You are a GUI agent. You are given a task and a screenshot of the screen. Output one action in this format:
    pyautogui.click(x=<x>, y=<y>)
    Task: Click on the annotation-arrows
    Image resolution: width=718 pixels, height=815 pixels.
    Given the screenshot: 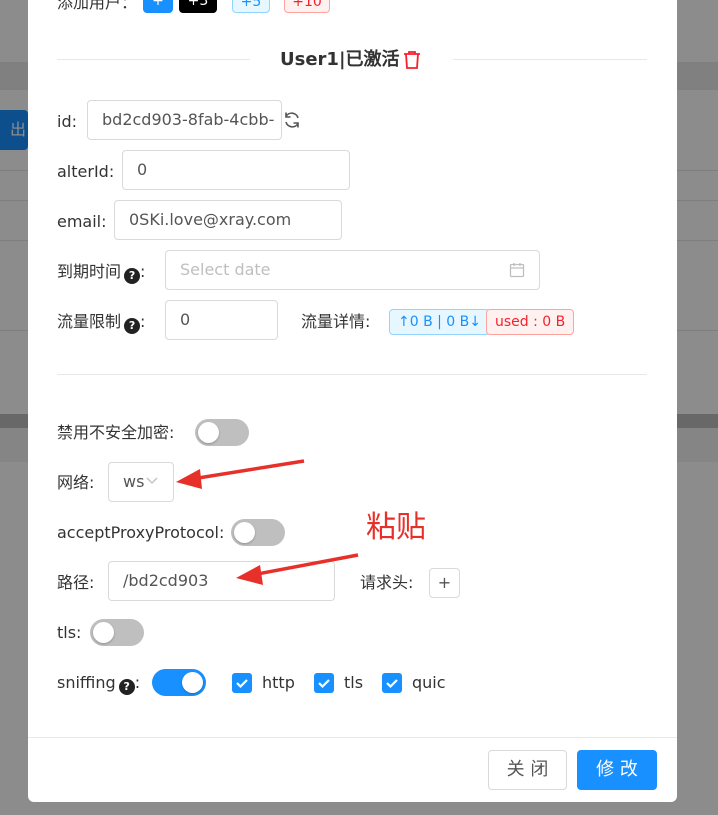 What is the action you would take?
    pyautogui.click(x=267, y=522)
    